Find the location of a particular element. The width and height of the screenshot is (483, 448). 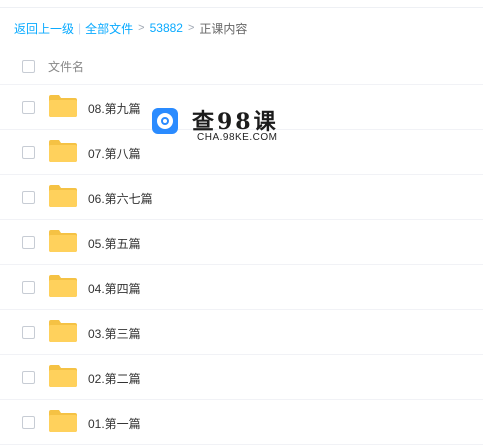

table-row: 04.第四篇 is located at coordinates (241, 287).